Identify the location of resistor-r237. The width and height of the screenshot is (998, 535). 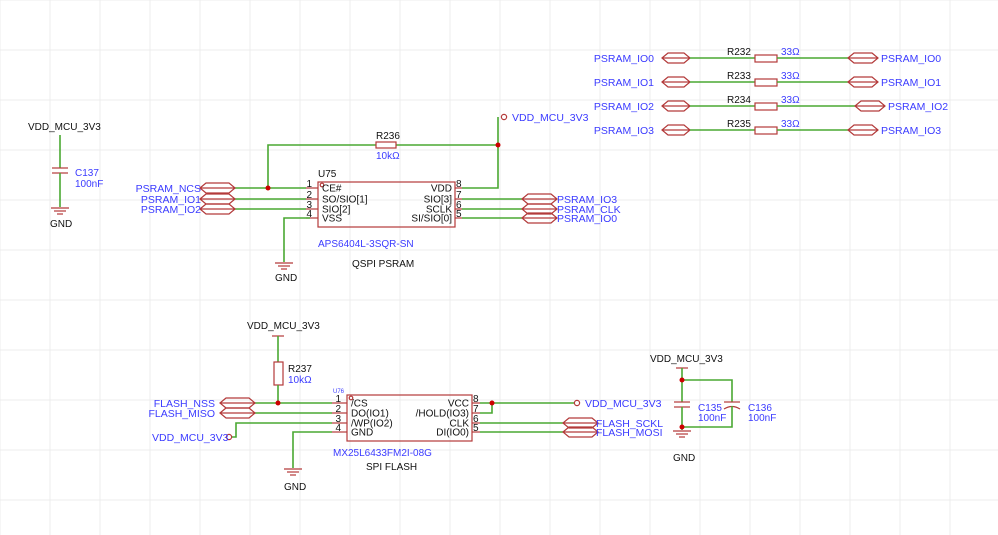
(278, 373).